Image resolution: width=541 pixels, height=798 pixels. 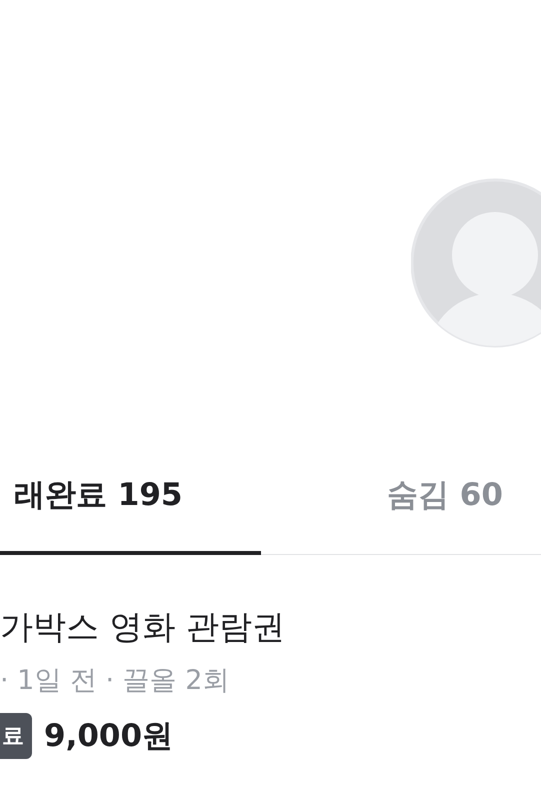 I want to click on tab: 래완료 195, so click(x=130, y=508).